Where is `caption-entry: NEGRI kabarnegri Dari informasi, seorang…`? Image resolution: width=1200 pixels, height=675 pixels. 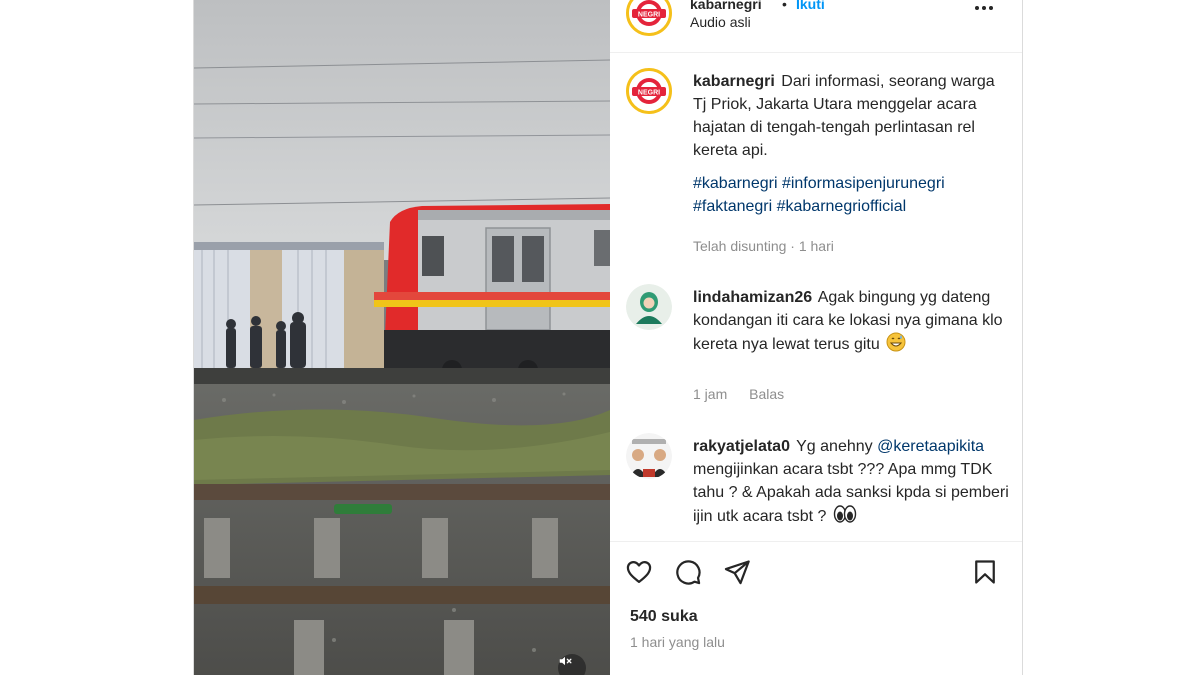 caption-entry: NEGRI kabarnegri Dari informasi, seorang… is located at coordinates (816, 157).